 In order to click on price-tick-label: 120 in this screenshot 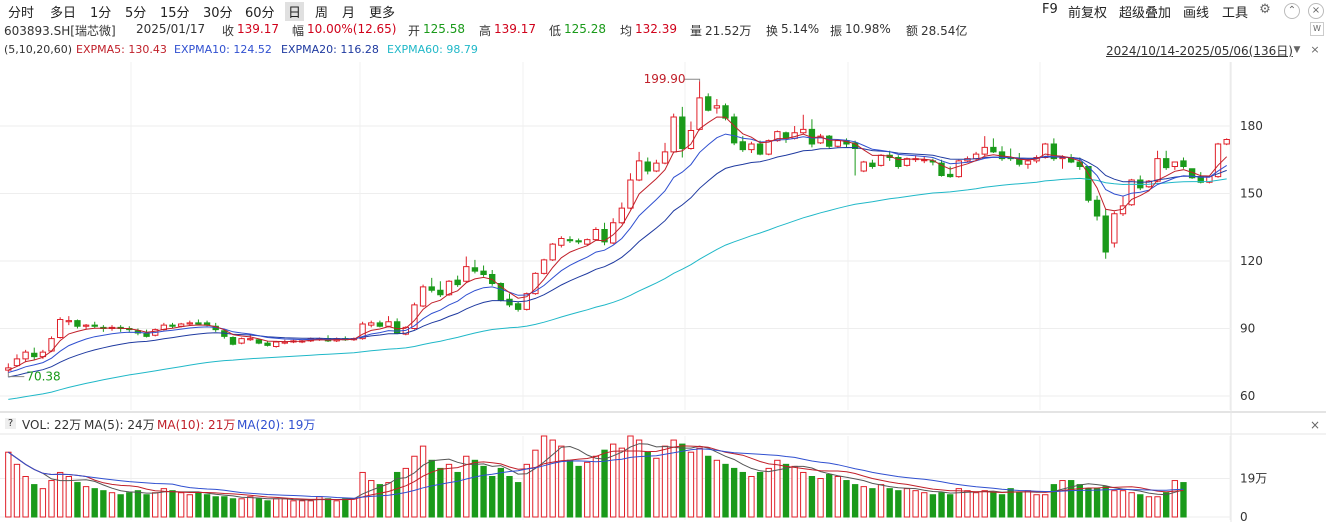, I will do `click(1251, 261)`.